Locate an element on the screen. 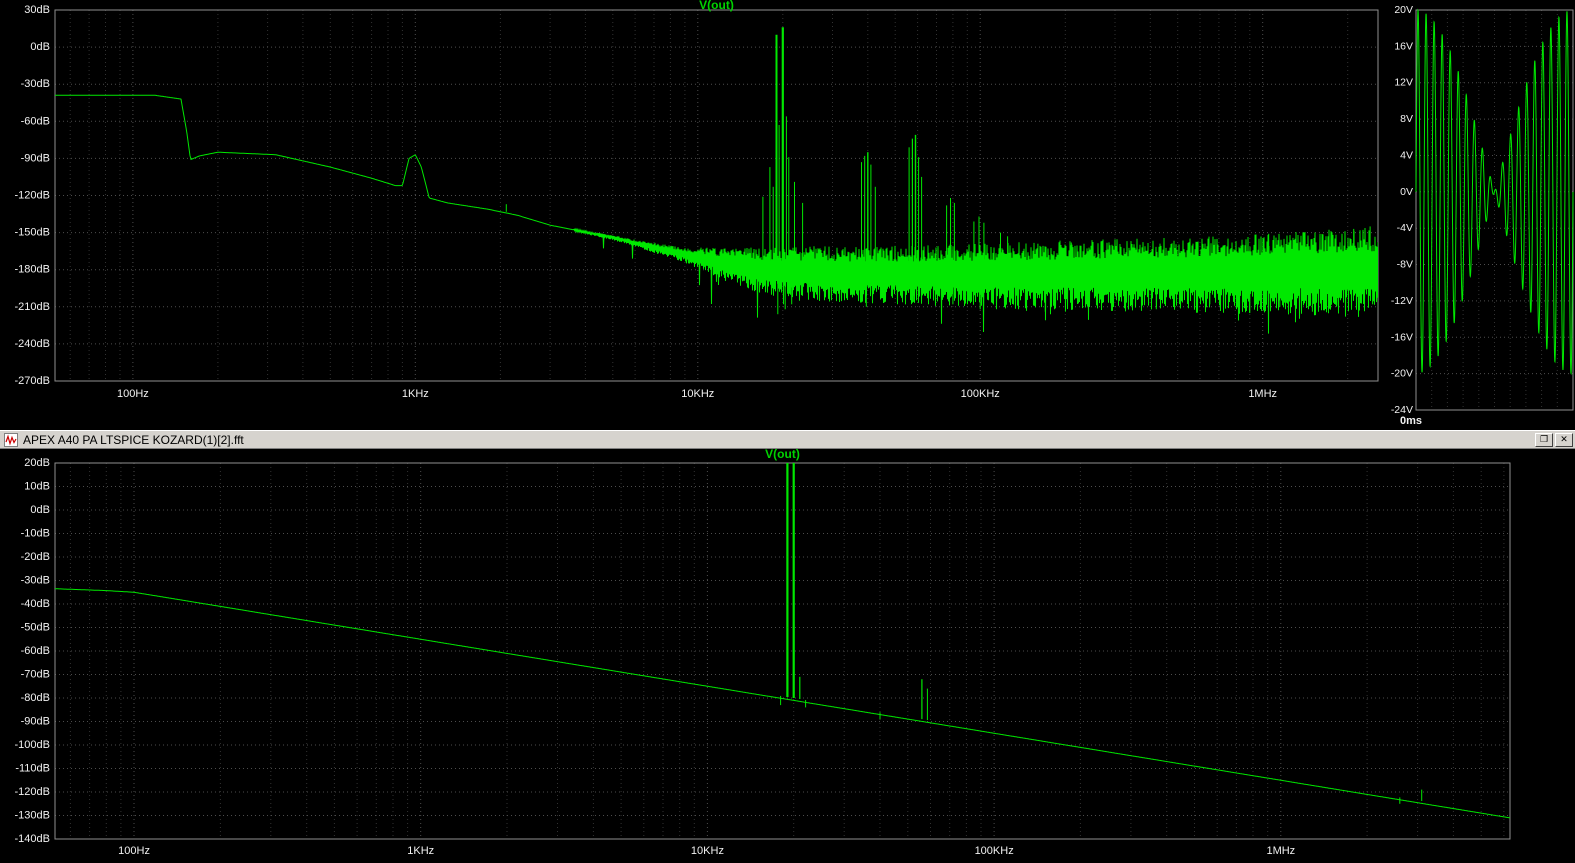  y-tick-label: -10dB is located at coordinates (35, 534).